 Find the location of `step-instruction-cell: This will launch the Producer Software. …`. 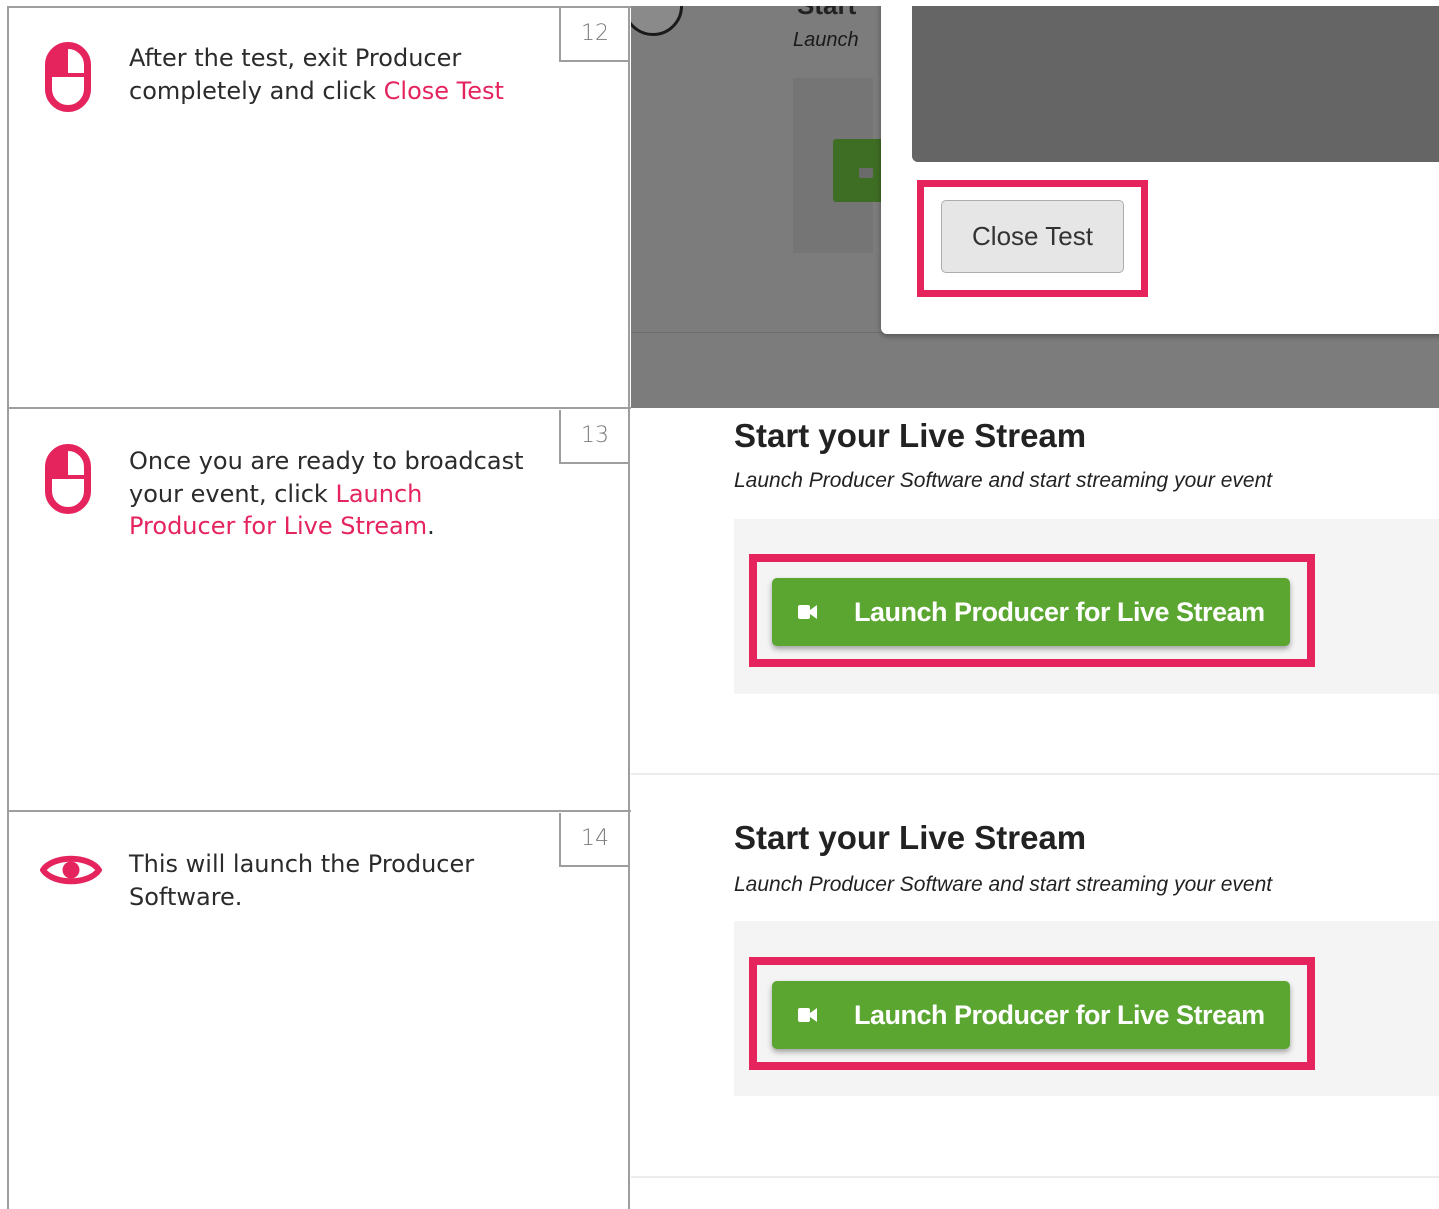

step-instruction-cell: This will launch the Producer Software. … is located at coordinates (318, 1010).